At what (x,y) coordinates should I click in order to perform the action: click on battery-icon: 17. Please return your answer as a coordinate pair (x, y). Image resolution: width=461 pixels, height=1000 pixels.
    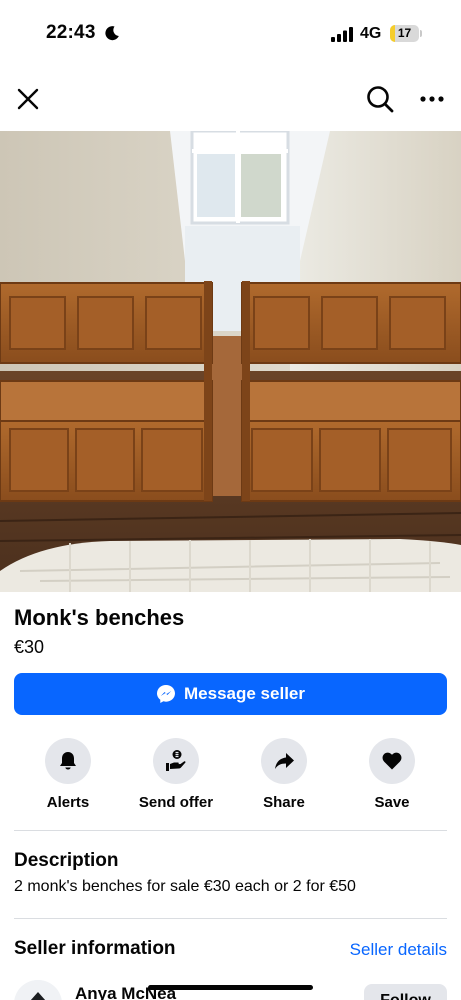
    Looking at the image, I should click on (406, 33).